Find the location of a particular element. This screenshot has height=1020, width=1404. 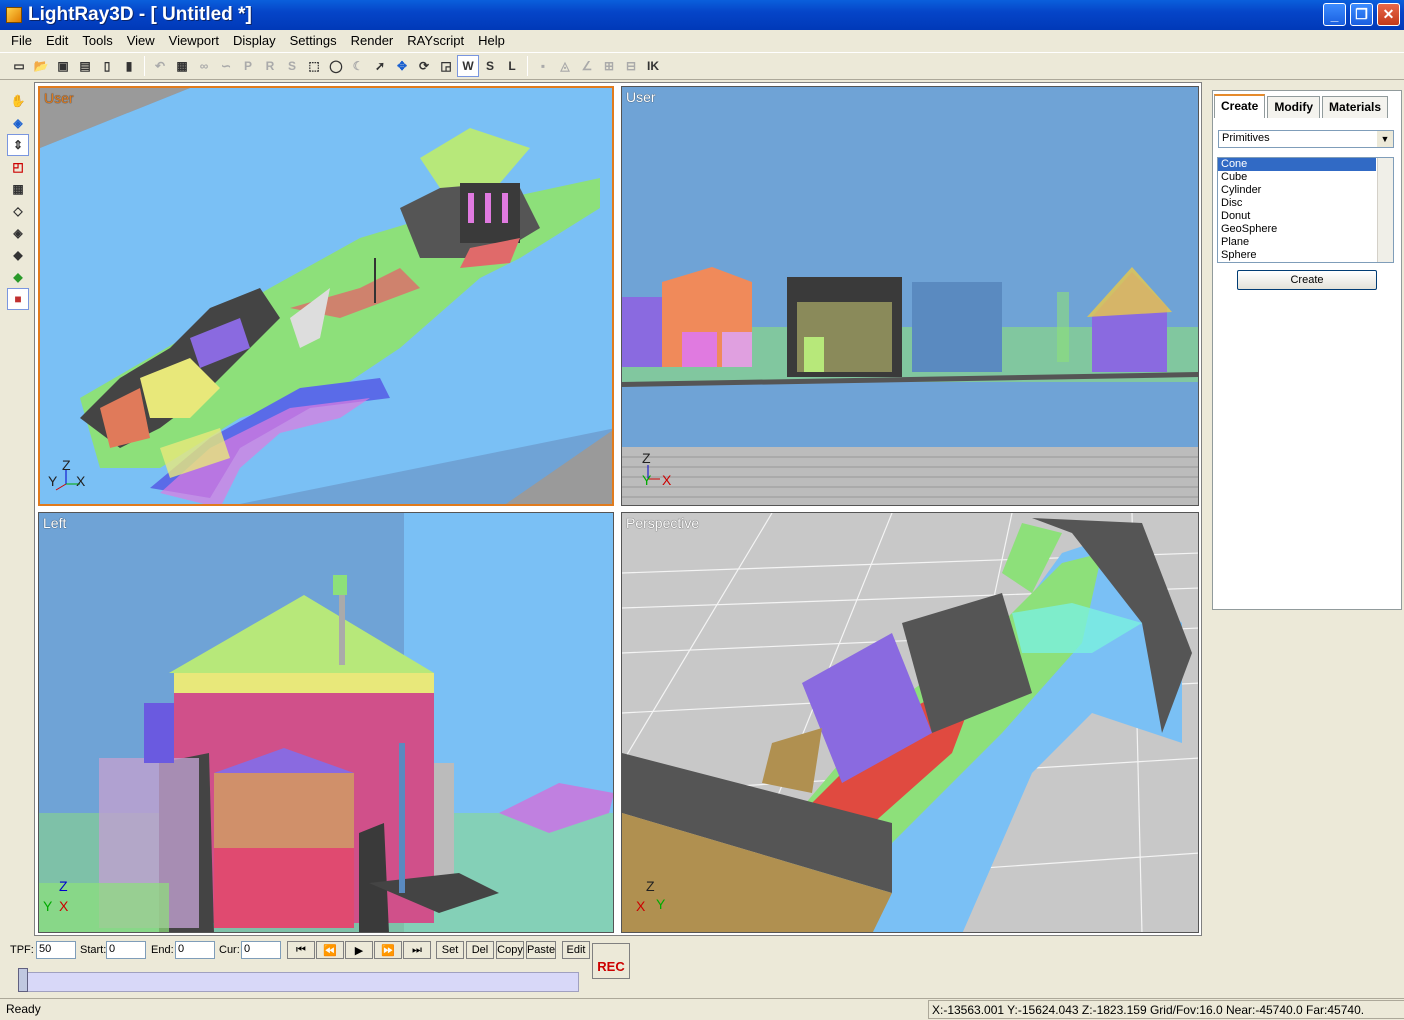

menu-settings: Settings is located at coordinates (313, 40).